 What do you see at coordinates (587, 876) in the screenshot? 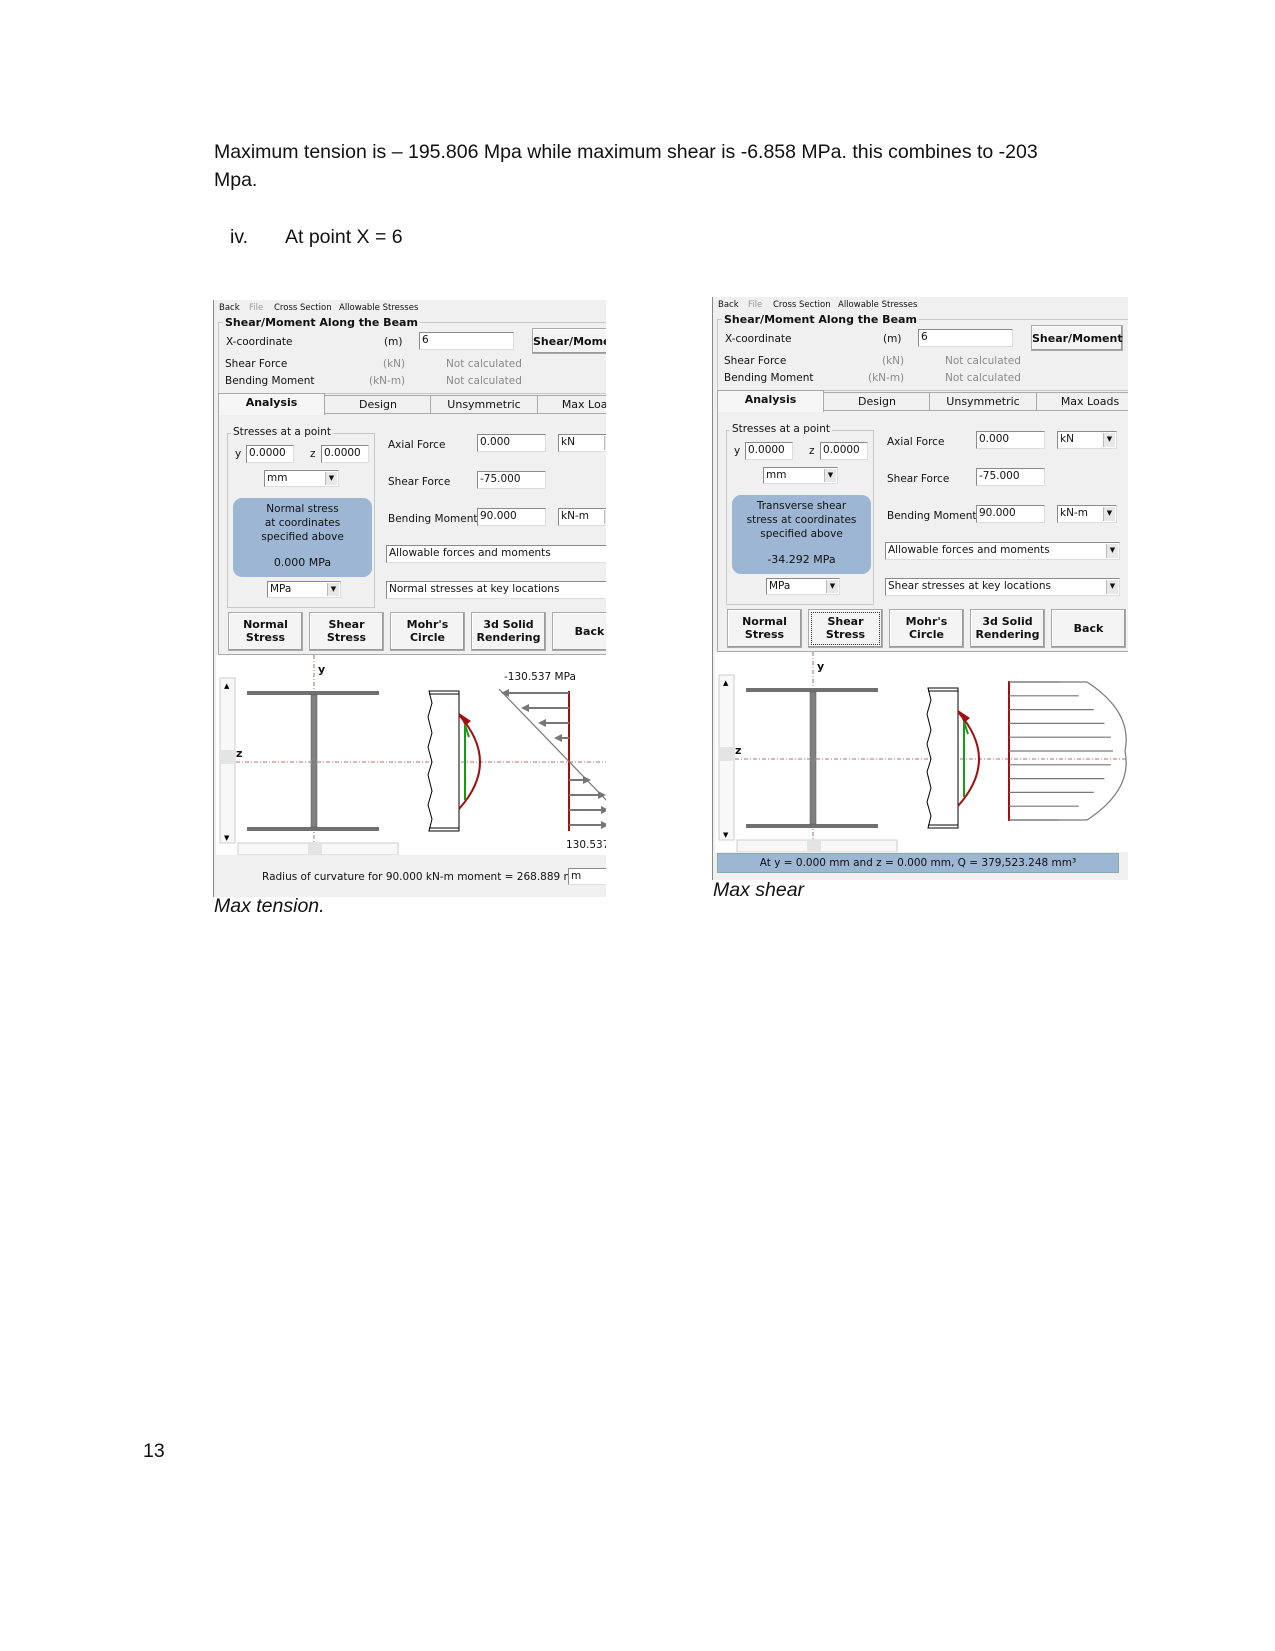
I see `curvature-unit-input: m` at bounding box center [587, 876].